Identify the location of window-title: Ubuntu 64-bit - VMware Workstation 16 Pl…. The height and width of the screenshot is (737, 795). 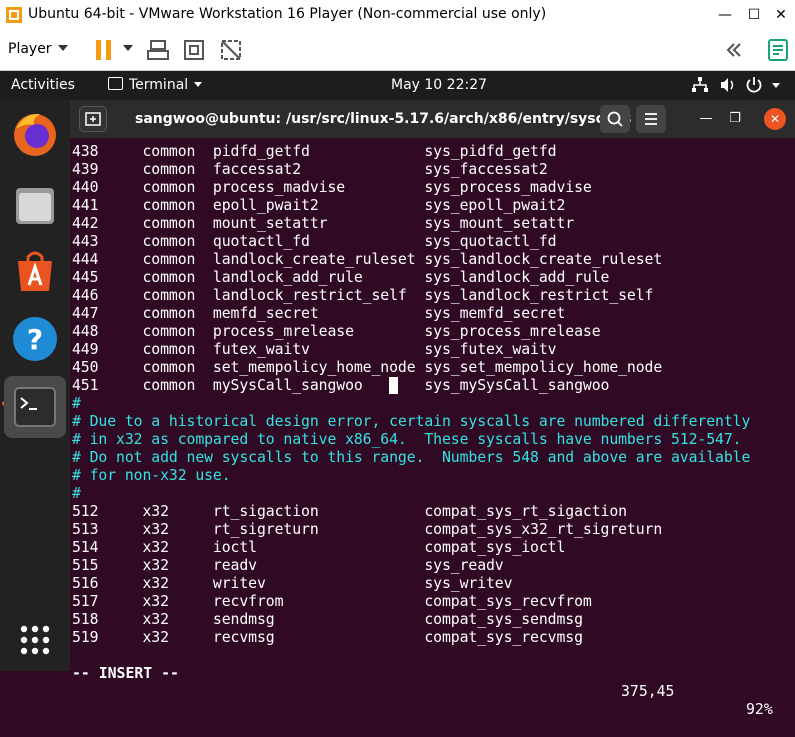
(287, 14).